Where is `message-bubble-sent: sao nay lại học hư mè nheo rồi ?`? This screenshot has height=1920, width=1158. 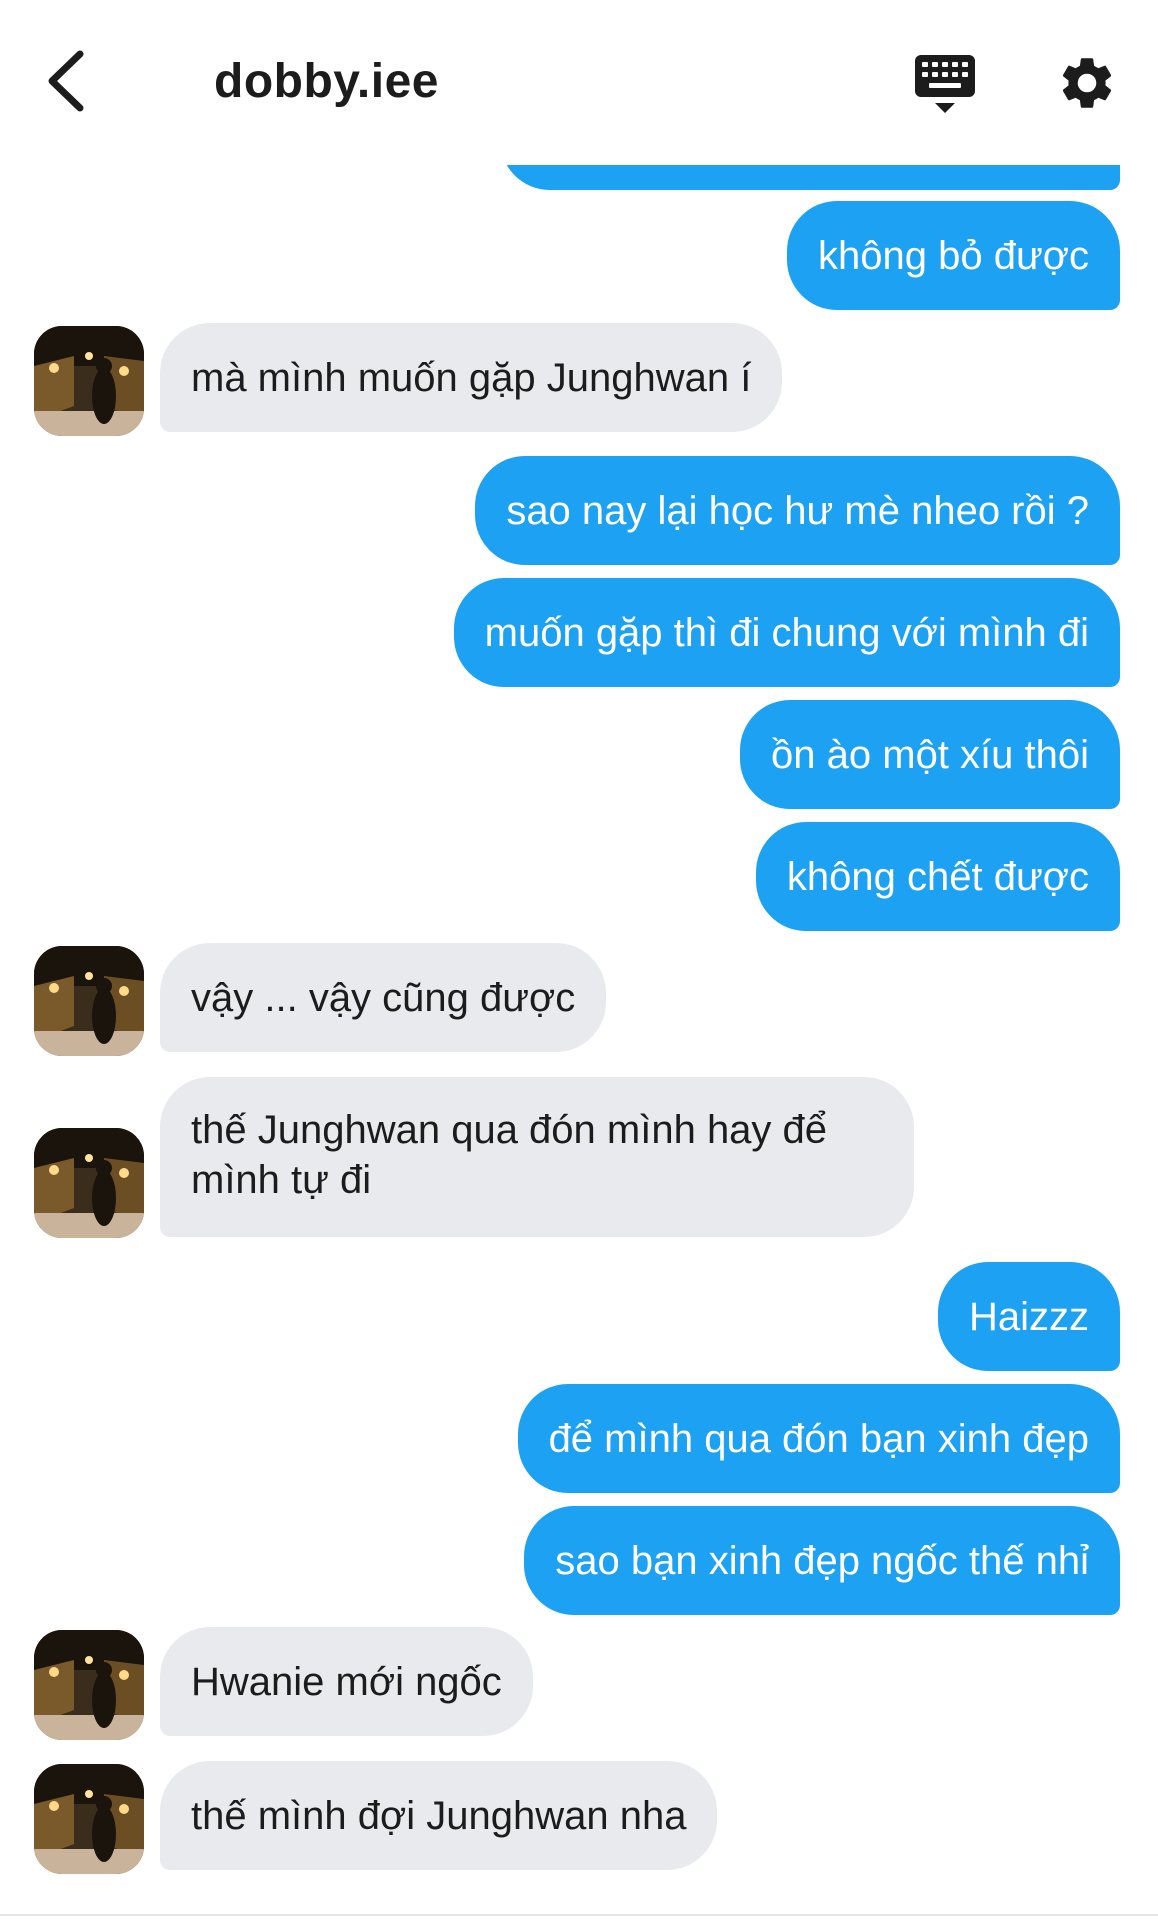 message-bubble-sent: sao nay lại học hư mè nheo rồi ? is located at coordinates (797, 510).